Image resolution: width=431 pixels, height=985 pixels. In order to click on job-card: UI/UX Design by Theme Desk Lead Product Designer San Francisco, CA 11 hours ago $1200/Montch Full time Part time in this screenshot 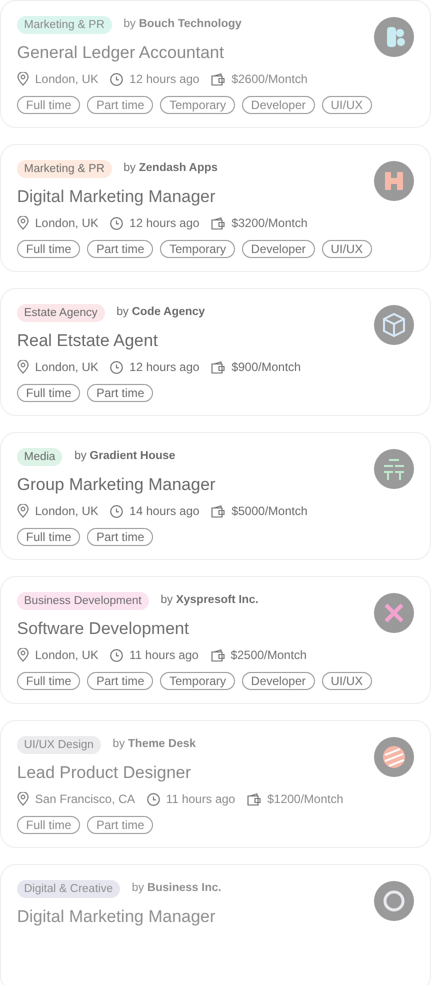, I will do `click(215, 784)`.